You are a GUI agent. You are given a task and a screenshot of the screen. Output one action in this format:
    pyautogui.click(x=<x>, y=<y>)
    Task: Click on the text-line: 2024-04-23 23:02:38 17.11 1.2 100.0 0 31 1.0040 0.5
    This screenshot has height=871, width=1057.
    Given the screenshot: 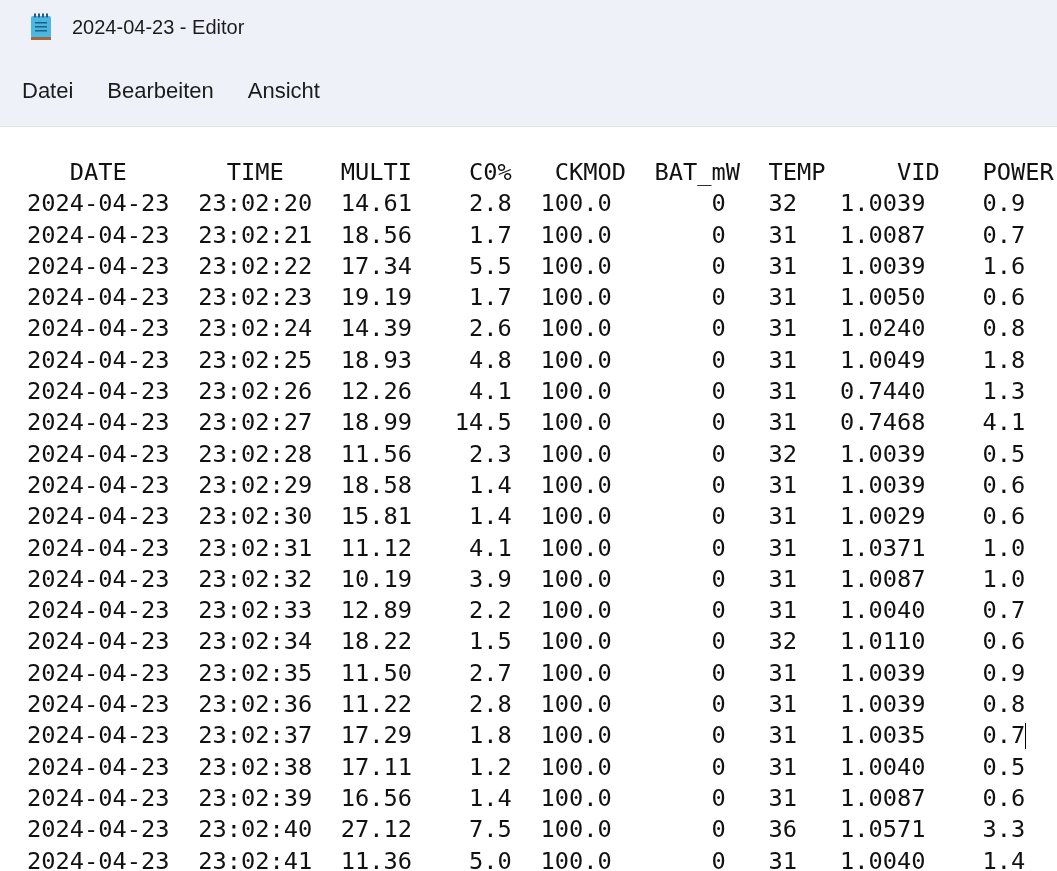 What is the action you would take?
    pyautogui.click(x=526, y=767)
    